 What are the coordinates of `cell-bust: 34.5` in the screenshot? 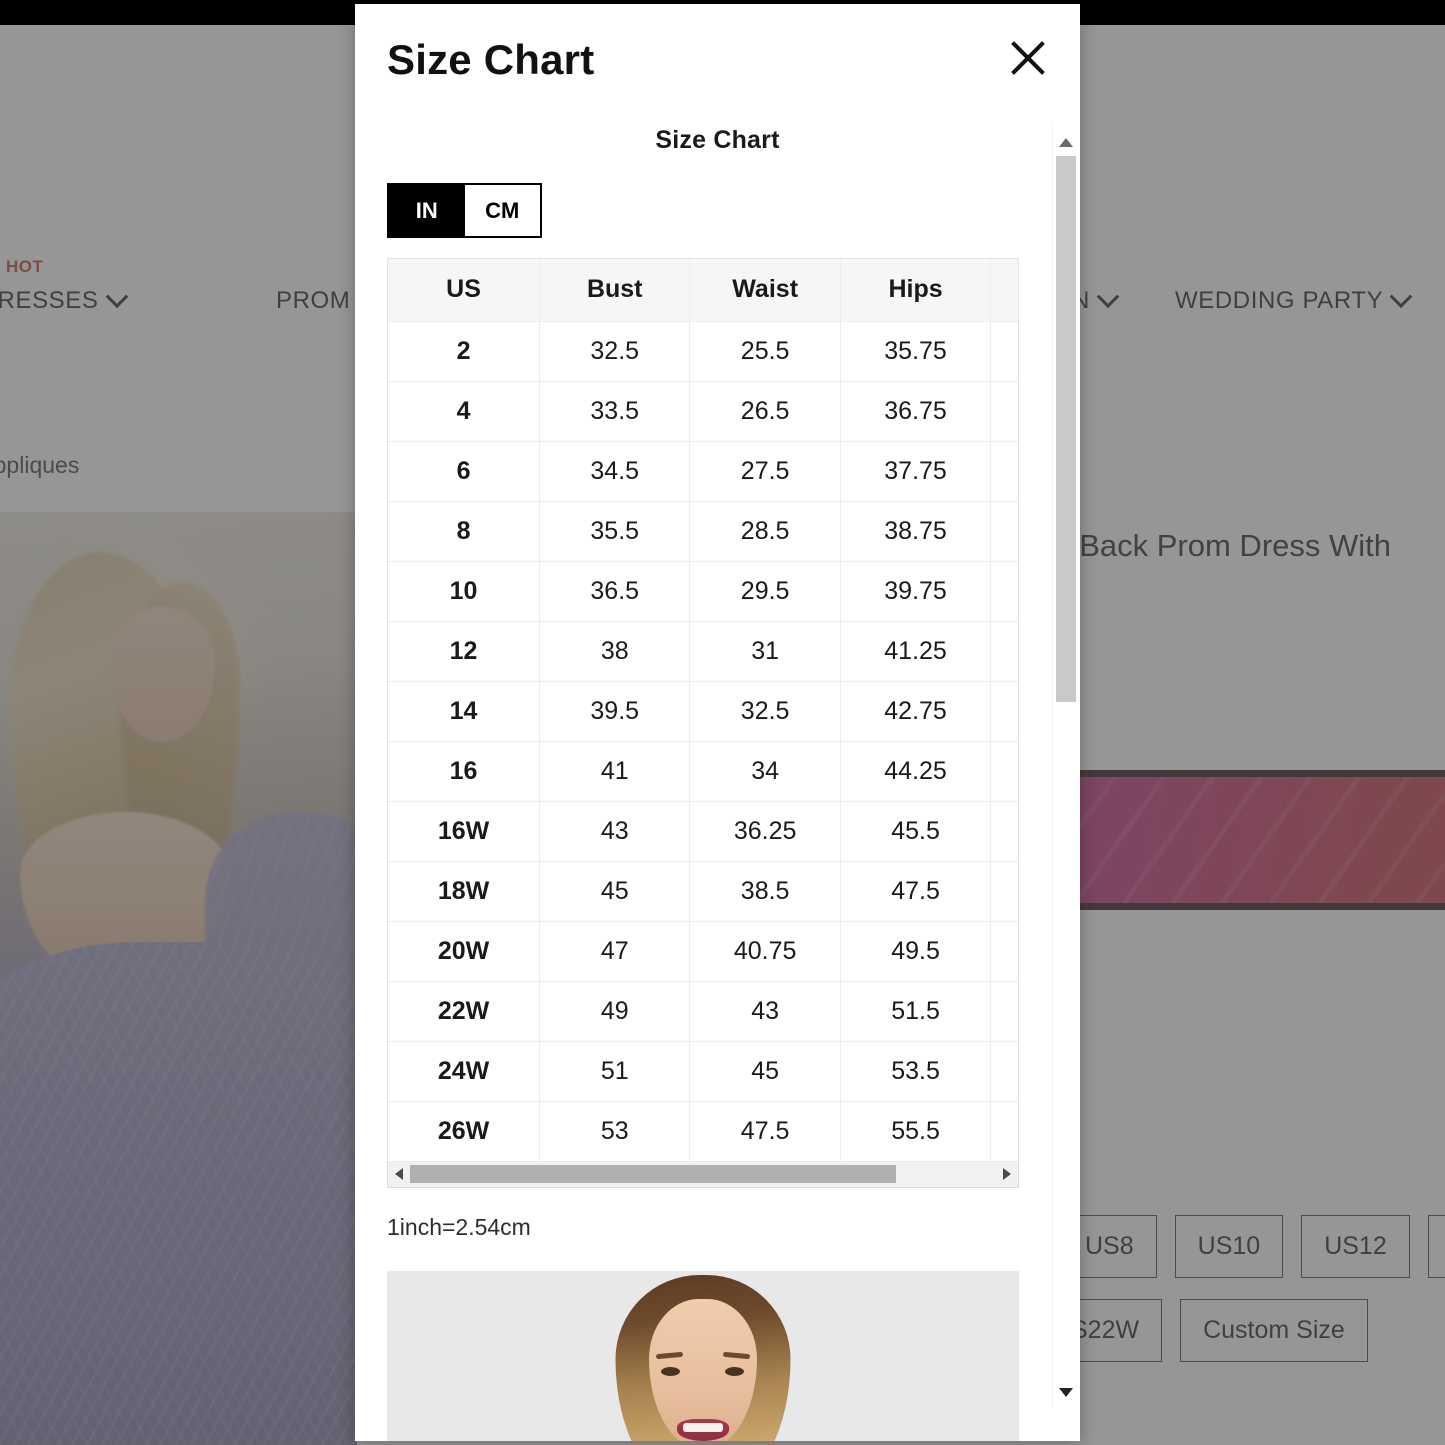 It's located at (615, 471).